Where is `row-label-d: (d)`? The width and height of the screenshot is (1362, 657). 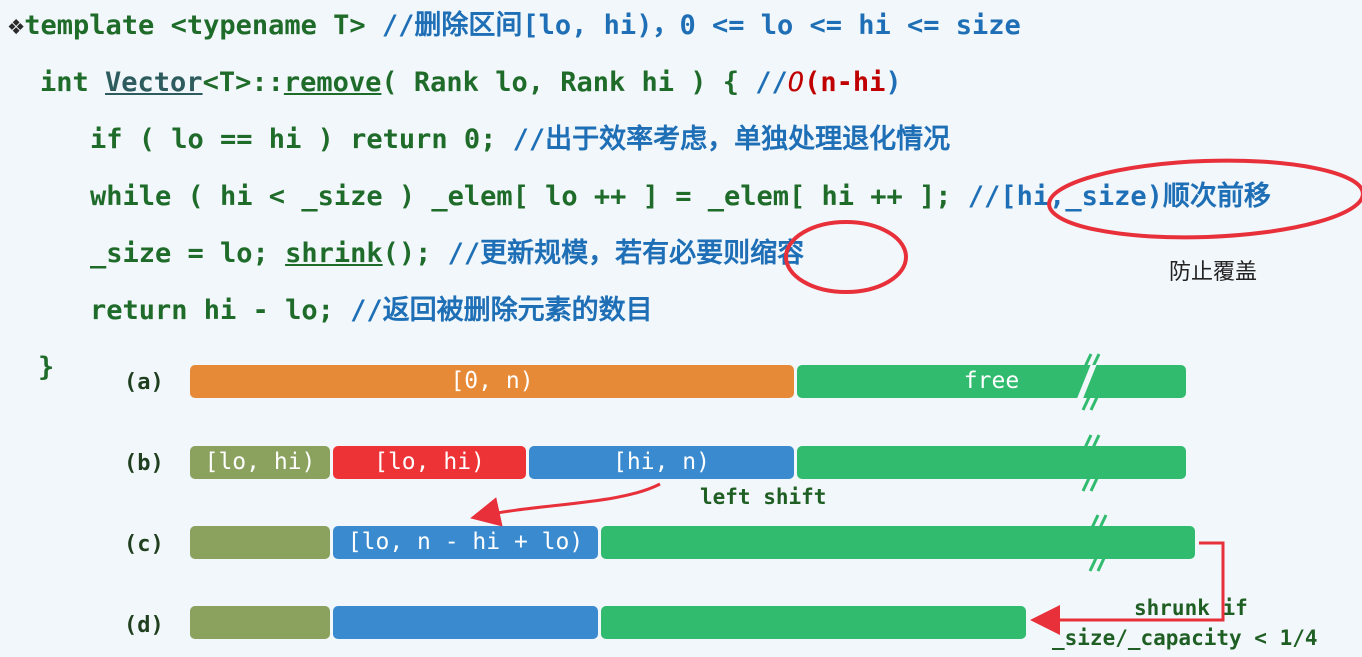
row-label-d: (d) is located at coordinates (144, 625).